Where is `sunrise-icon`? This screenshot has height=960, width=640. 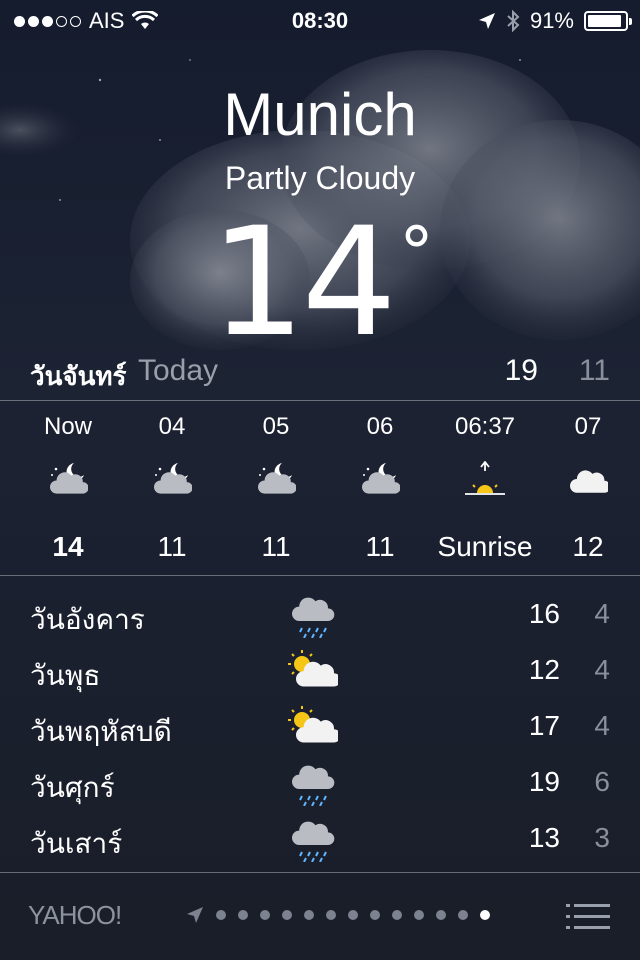
sunrise-icon is located at coordinates (485, 477).